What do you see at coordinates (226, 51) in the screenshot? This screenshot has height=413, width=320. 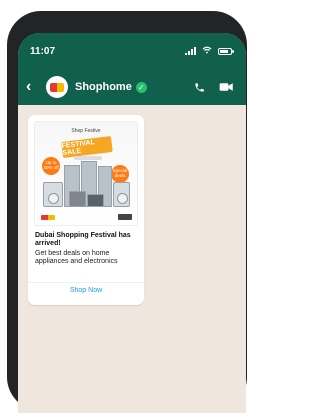 I see `battery-icon` at bounding box center [226, 51].